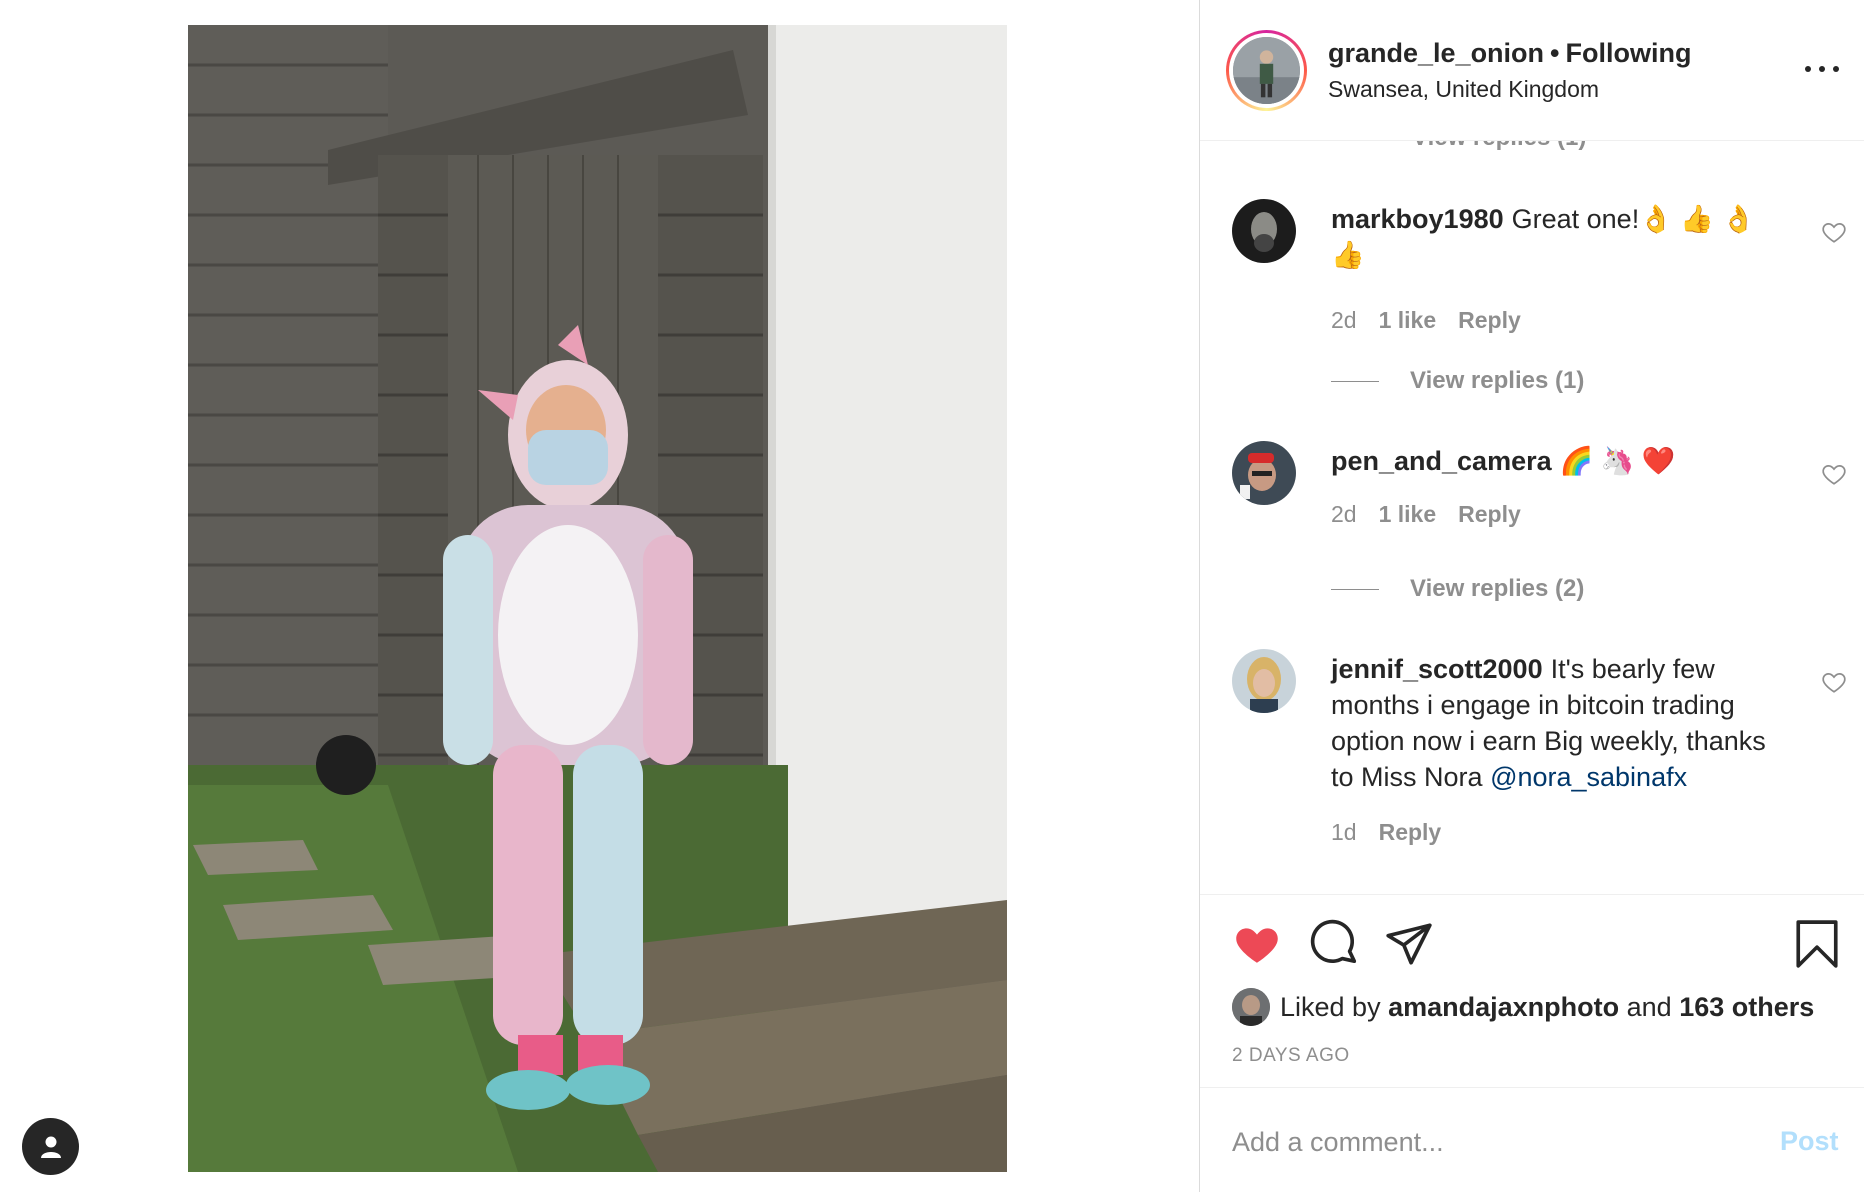  I want to click on post-comment-button: Post, so click(1809, 1141).